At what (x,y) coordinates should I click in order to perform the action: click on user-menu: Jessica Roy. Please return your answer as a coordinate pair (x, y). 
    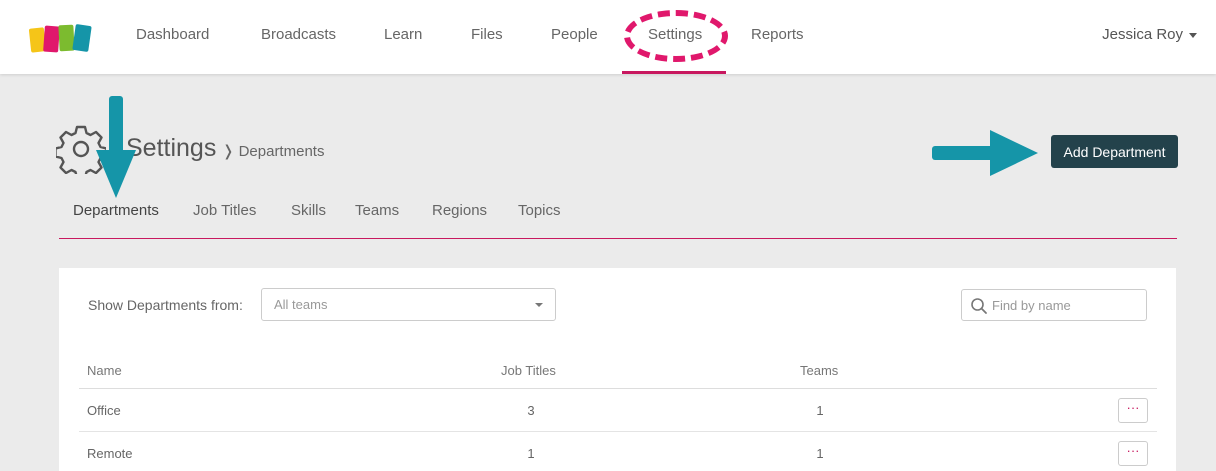
    Looking at the image, I should click on (1149, 34).